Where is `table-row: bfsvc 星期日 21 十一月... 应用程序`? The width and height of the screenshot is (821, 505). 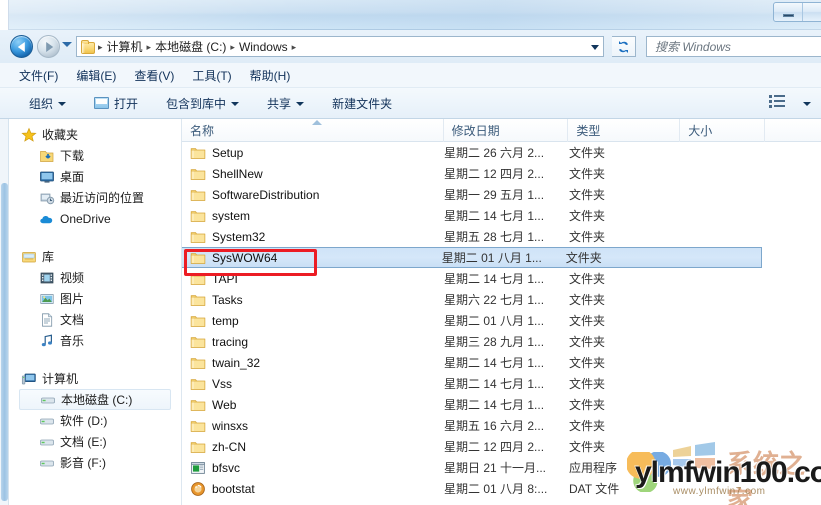 table-row: bfsvc 星期日 21 十一月... 应用程序 is located at coordinates (501, 467).